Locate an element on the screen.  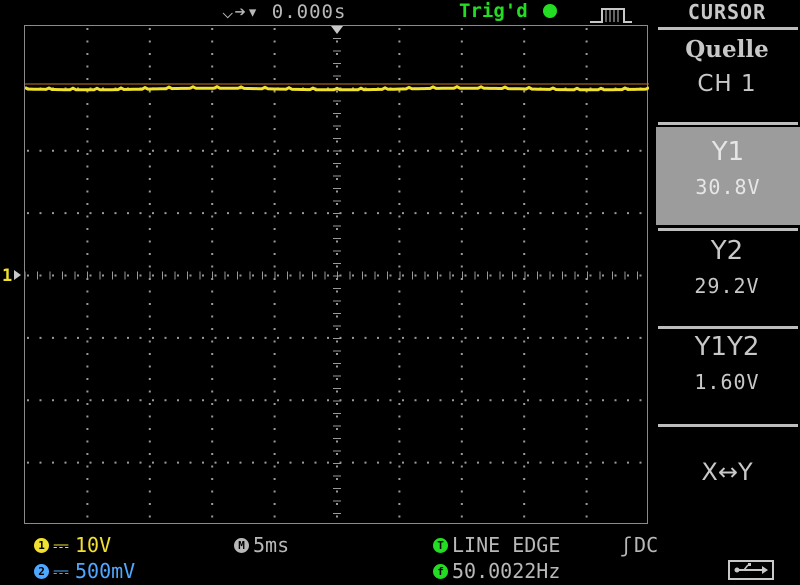
y2-value: 29.2V is located at coordinates (727, 286).